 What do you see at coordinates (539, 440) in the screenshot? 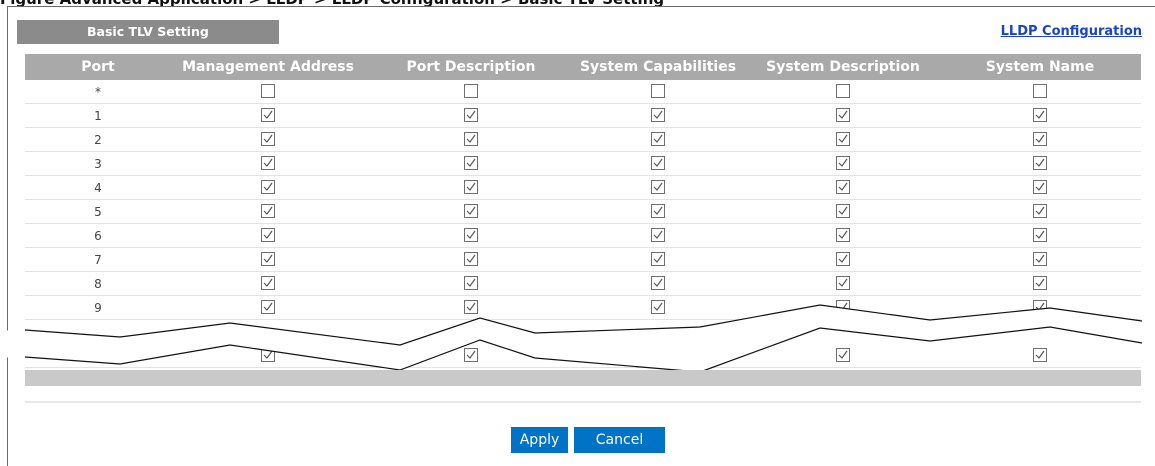
I see `apply-button: Apply` at bounding box center [539, 440].